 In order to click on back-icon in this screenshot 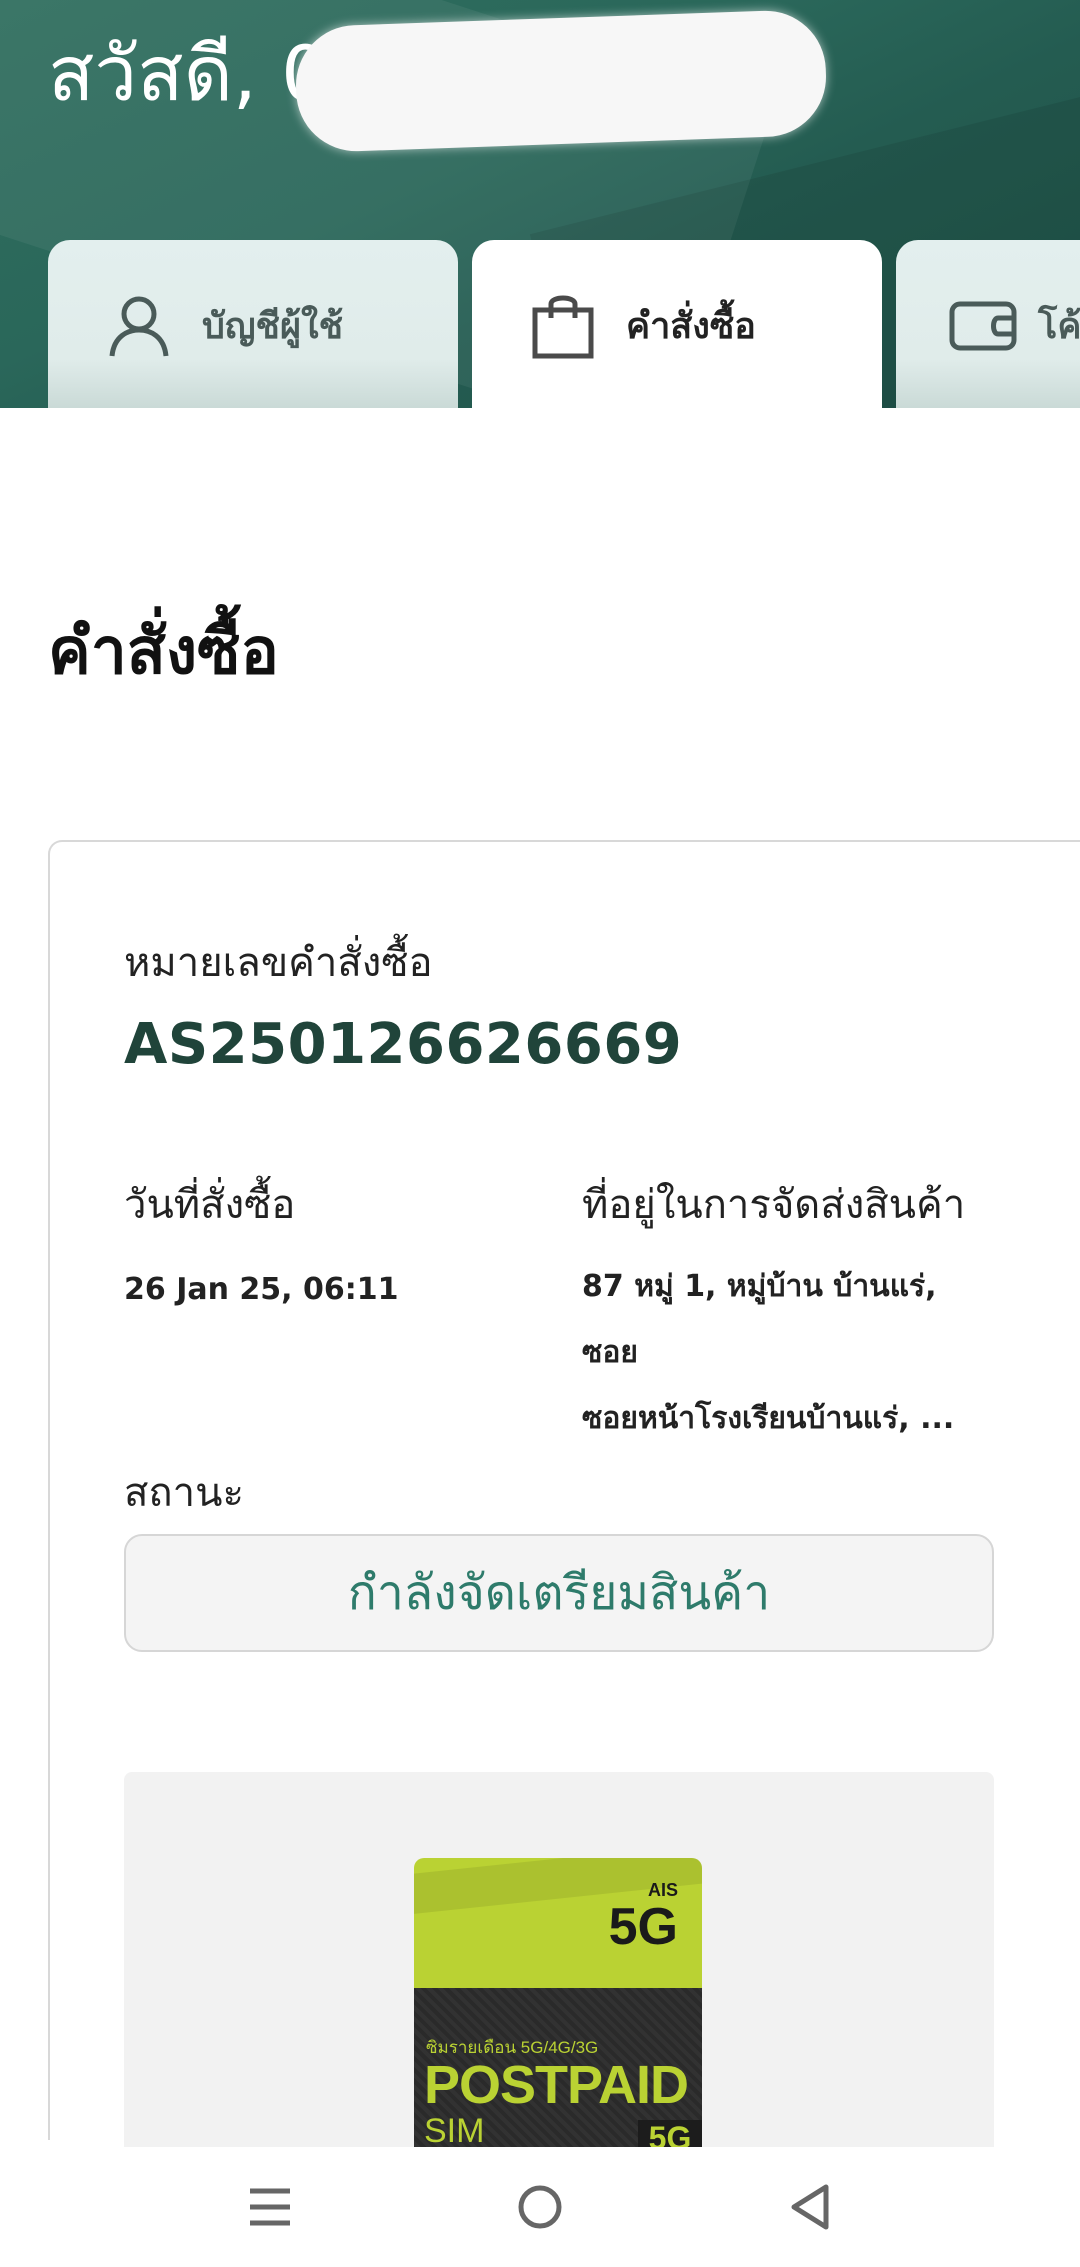, I will do `click(810, 2207)`.